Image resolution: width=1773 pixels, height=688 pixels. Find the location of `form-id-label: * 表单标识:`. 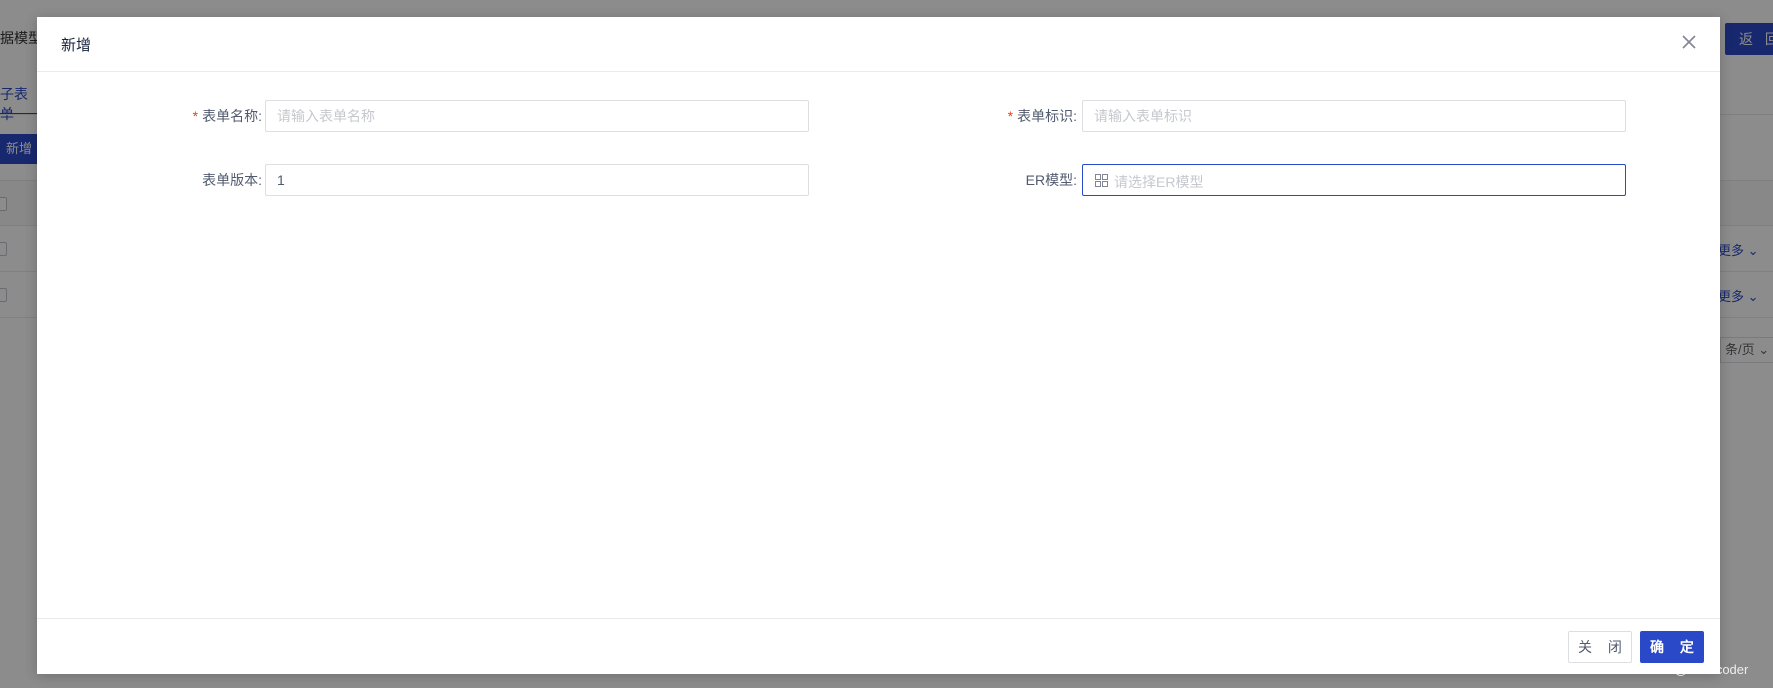

form-id-label: * 表单标识: is located at coordinates (1017, 116).